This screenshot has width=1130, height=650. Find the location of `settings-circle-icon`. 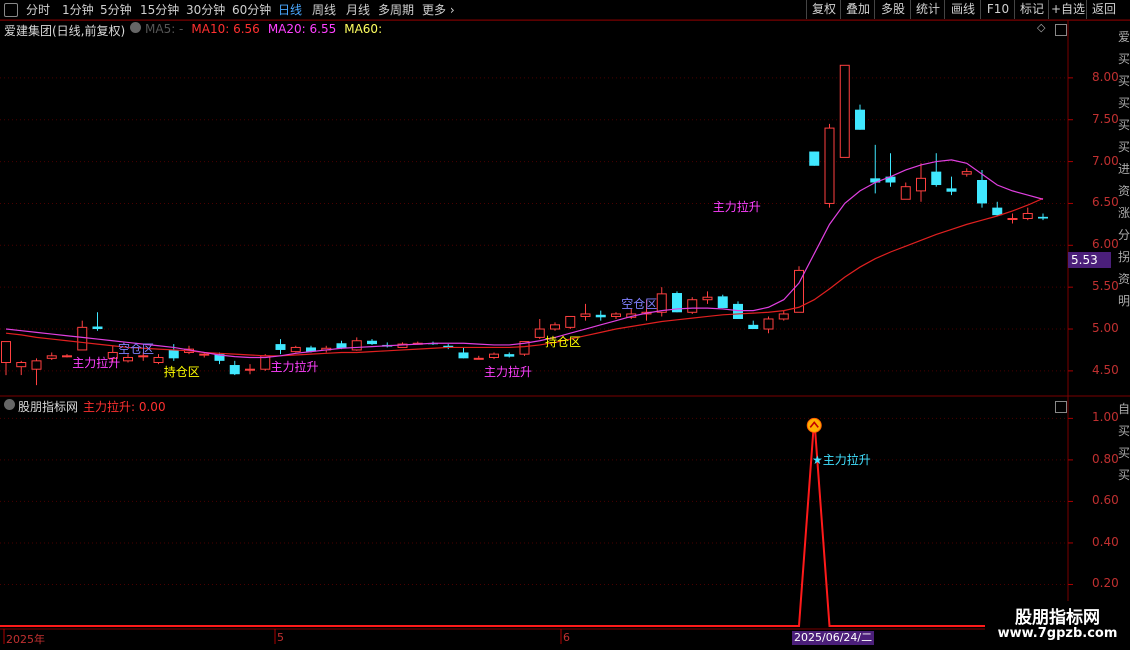

settings-circle-icon is located at coordinates (135, 27).